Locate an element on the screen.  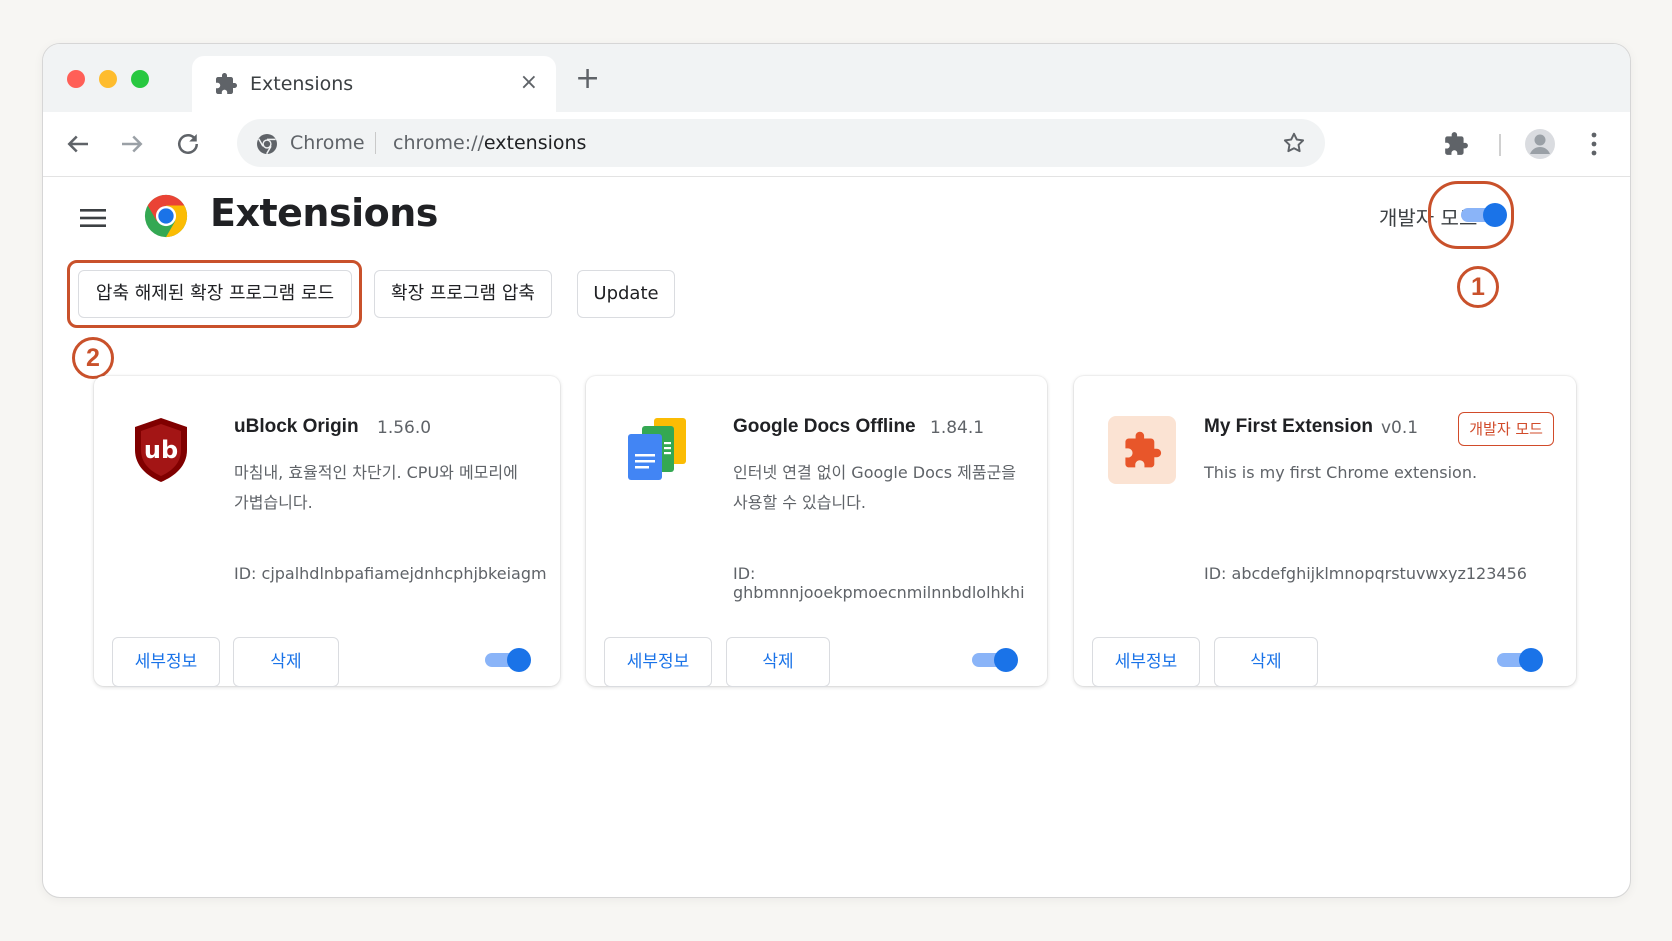
close-icon: × is located at coordinates (529, 82).